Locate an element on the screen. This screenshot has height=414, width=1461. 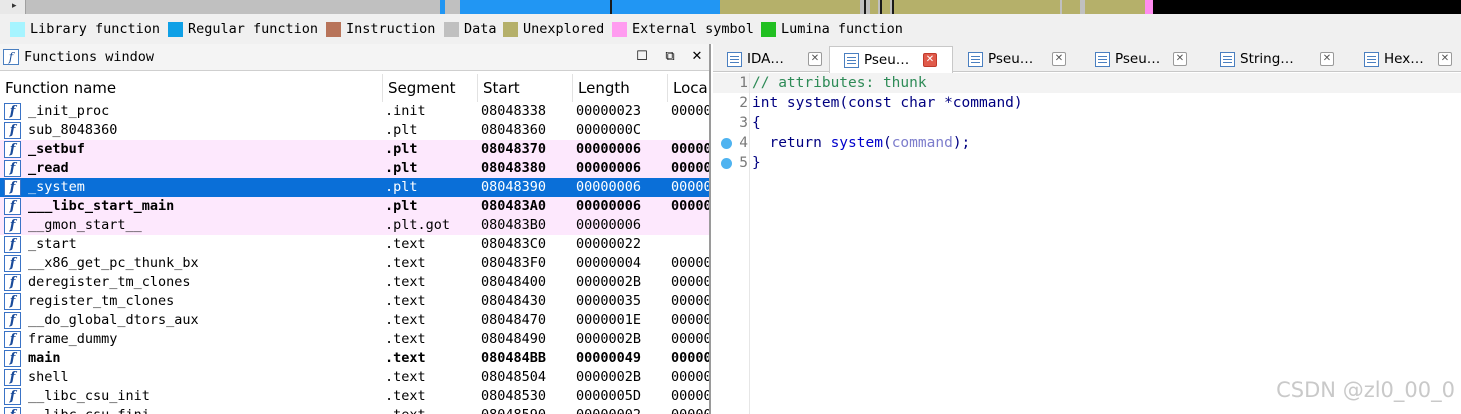
legend-item: Unexplored is located at coordinates (553, 29).